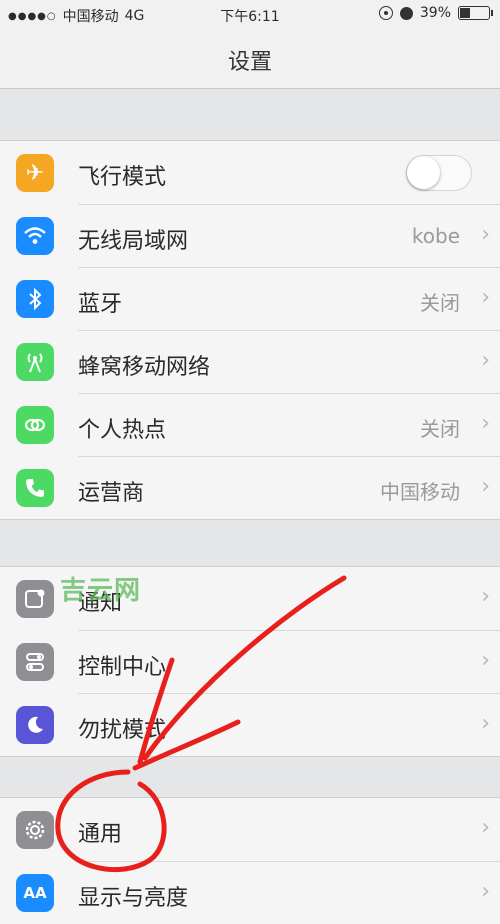 The height and width of the screenshot is (924, 500). What do you see at coordinates (250, 172) in the screenshot?
I see `settings-row-airplane-mode: ✈ 飞行模式` at bounding box center [250, 172].